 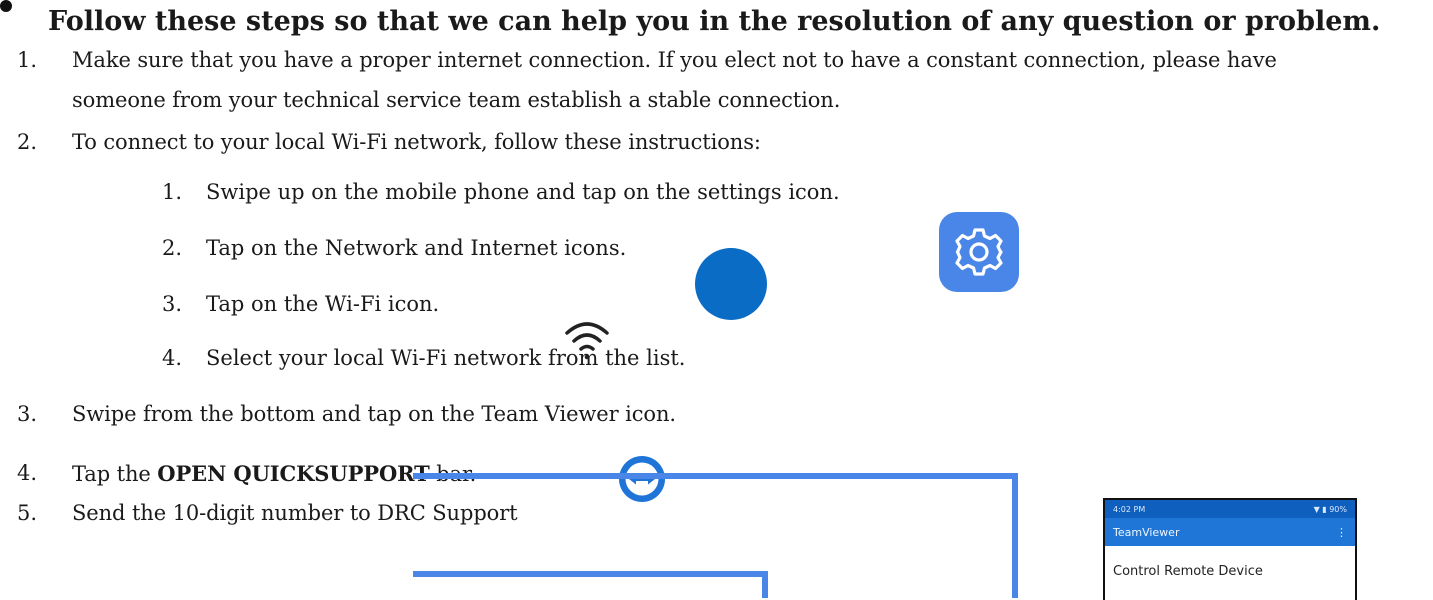 I want to click on phone-status-bar: 4:02 PM ▼ ▮ 90%, so click(x=1230, y=509).